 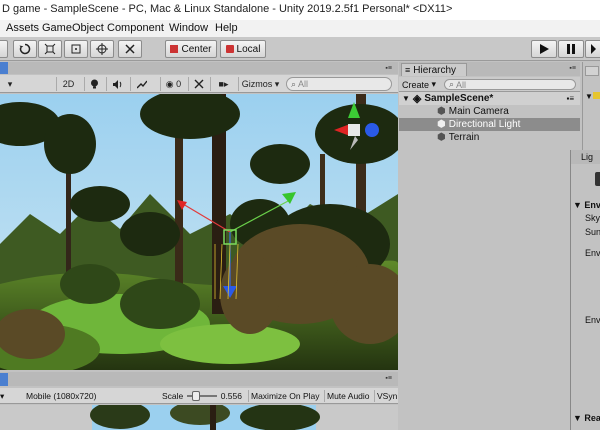 I want to click on hand-tool-button, so click(x=4, y=49).